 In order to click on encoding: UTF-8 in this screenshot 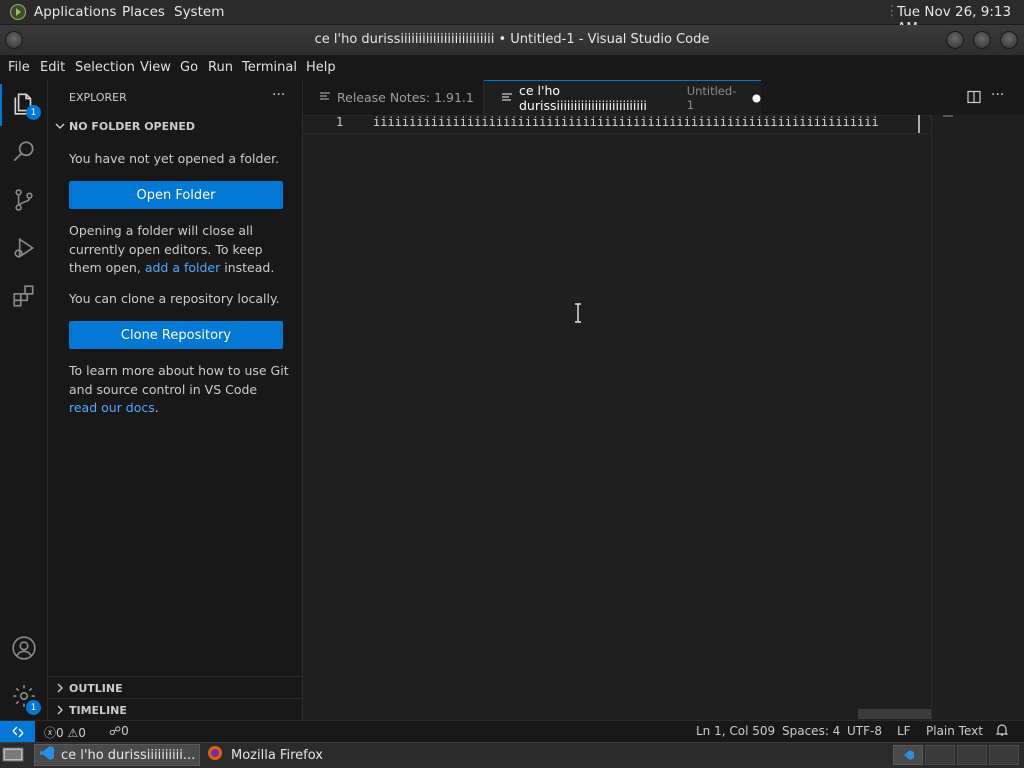, I will do `click(864, 731)`.